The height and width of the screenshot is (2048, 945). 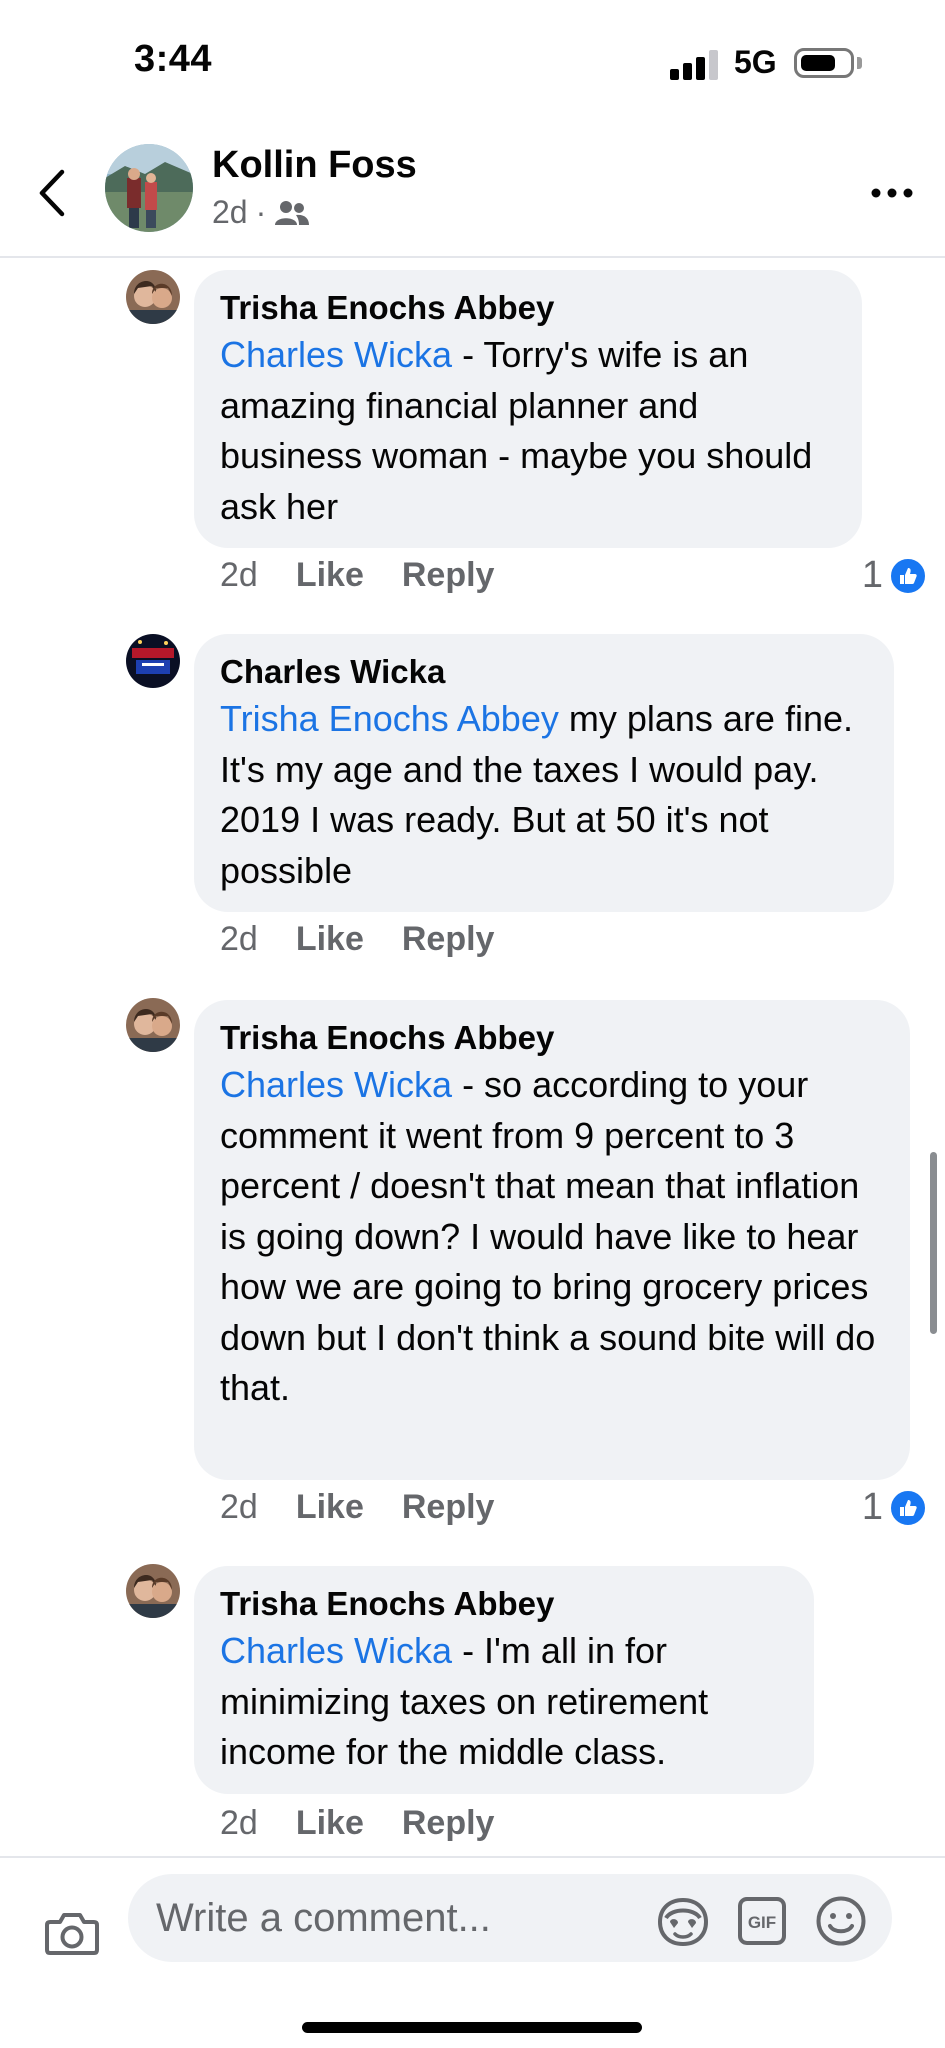 I want to click on network-label: 5G, so click(x=755, y=62).